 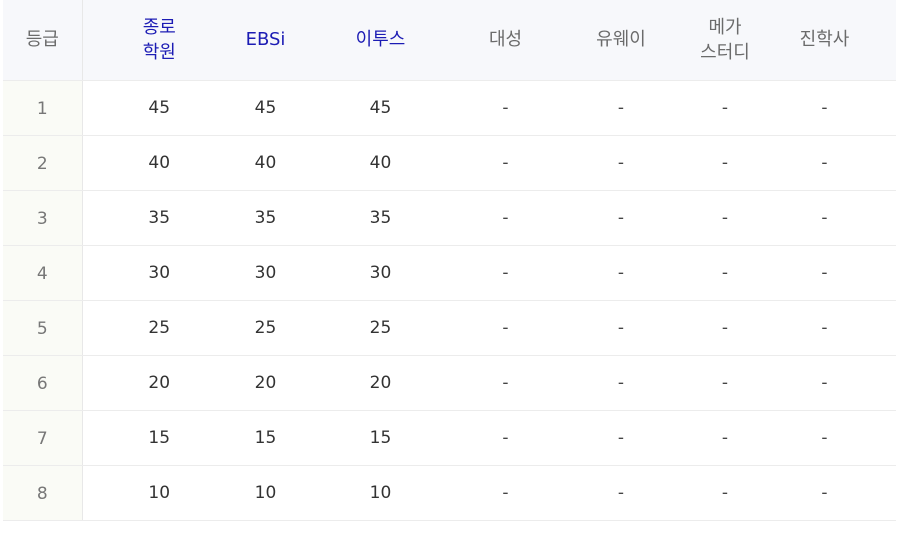 I want to click on header-grade: 등급, so click(x=43, y=40).